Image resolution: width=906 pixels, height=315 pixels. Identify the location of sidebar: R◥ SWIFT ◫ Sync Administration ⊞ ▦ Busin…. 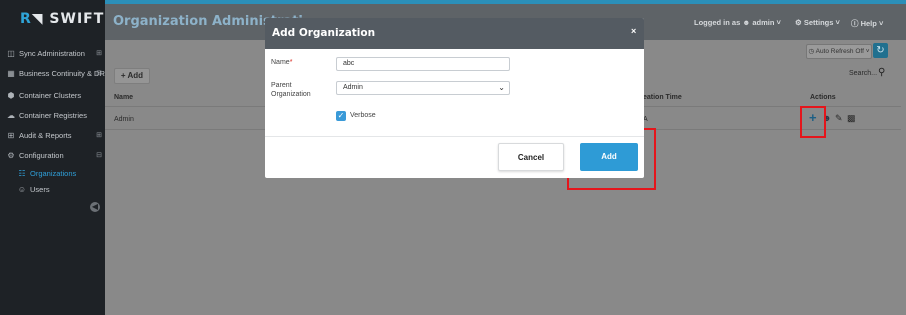
(52, 157).